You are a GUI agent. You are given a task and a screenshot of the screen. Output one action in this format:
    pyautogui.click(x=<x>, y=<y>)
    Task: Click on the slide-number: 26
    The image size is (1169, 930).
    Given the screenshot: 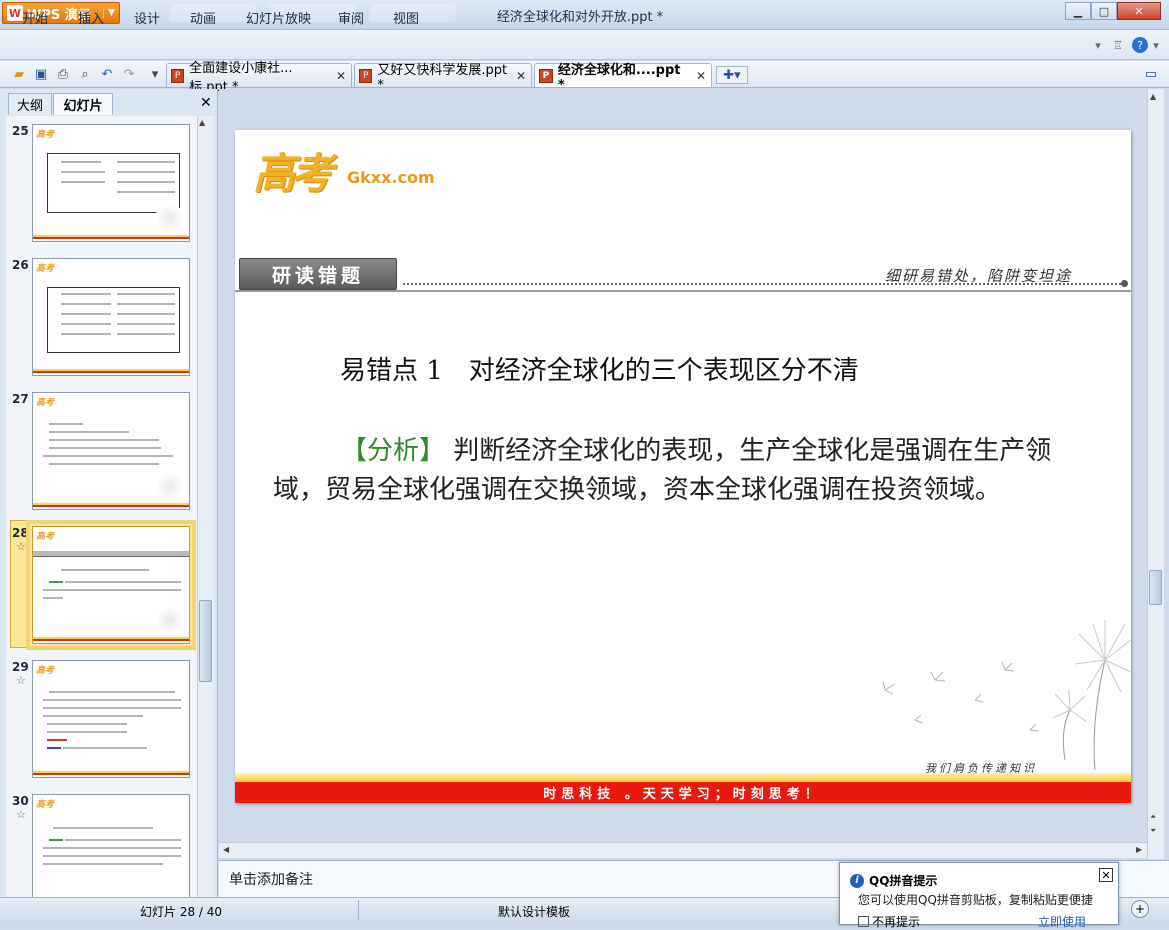 What is the action you would take?
    pyautogui.click(x=20, y=265)
    